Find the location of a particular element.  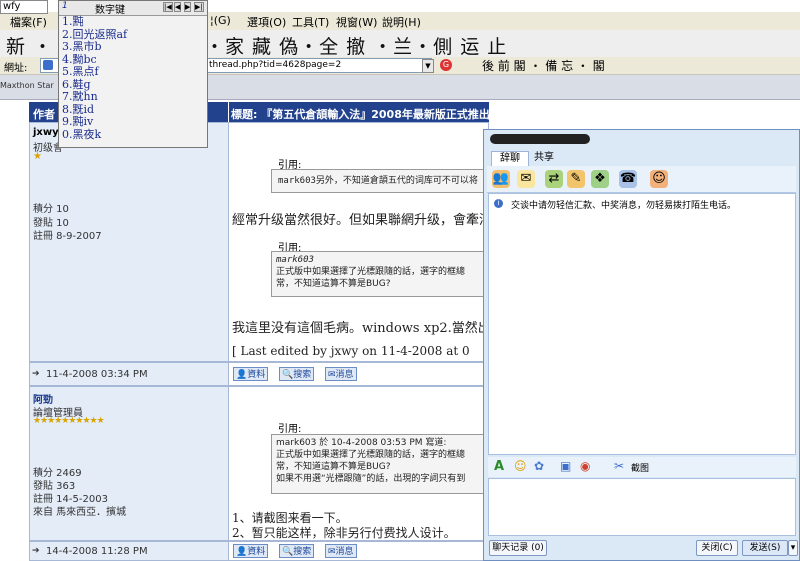

post2-time-icon: ➔ is located at coordinates (36, 551).